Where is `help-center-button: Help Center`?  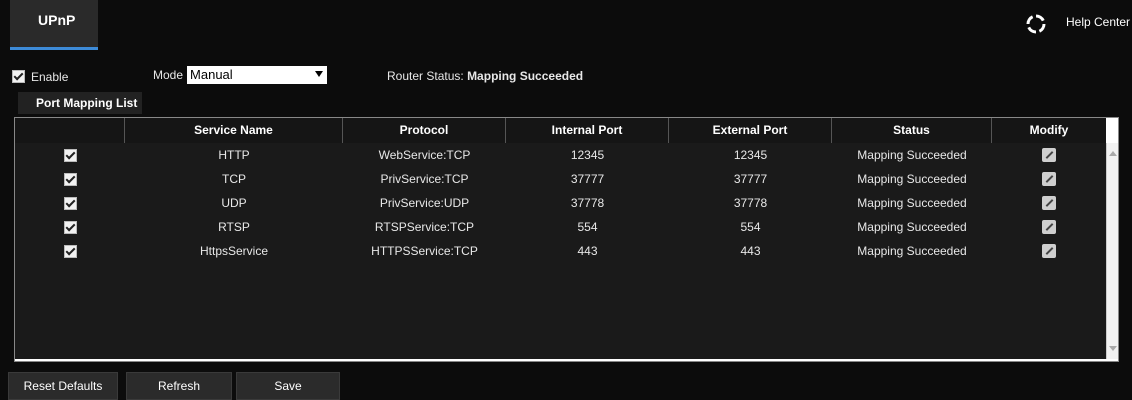 help-center-button: Help Center is located at coordinates (1075, 24).